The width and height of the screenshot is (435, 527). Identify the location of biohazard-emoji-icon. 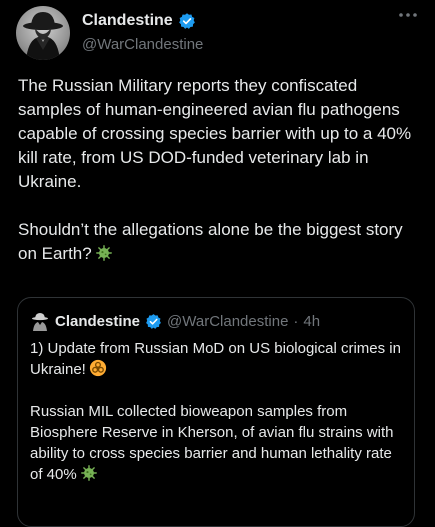
(97, 368).